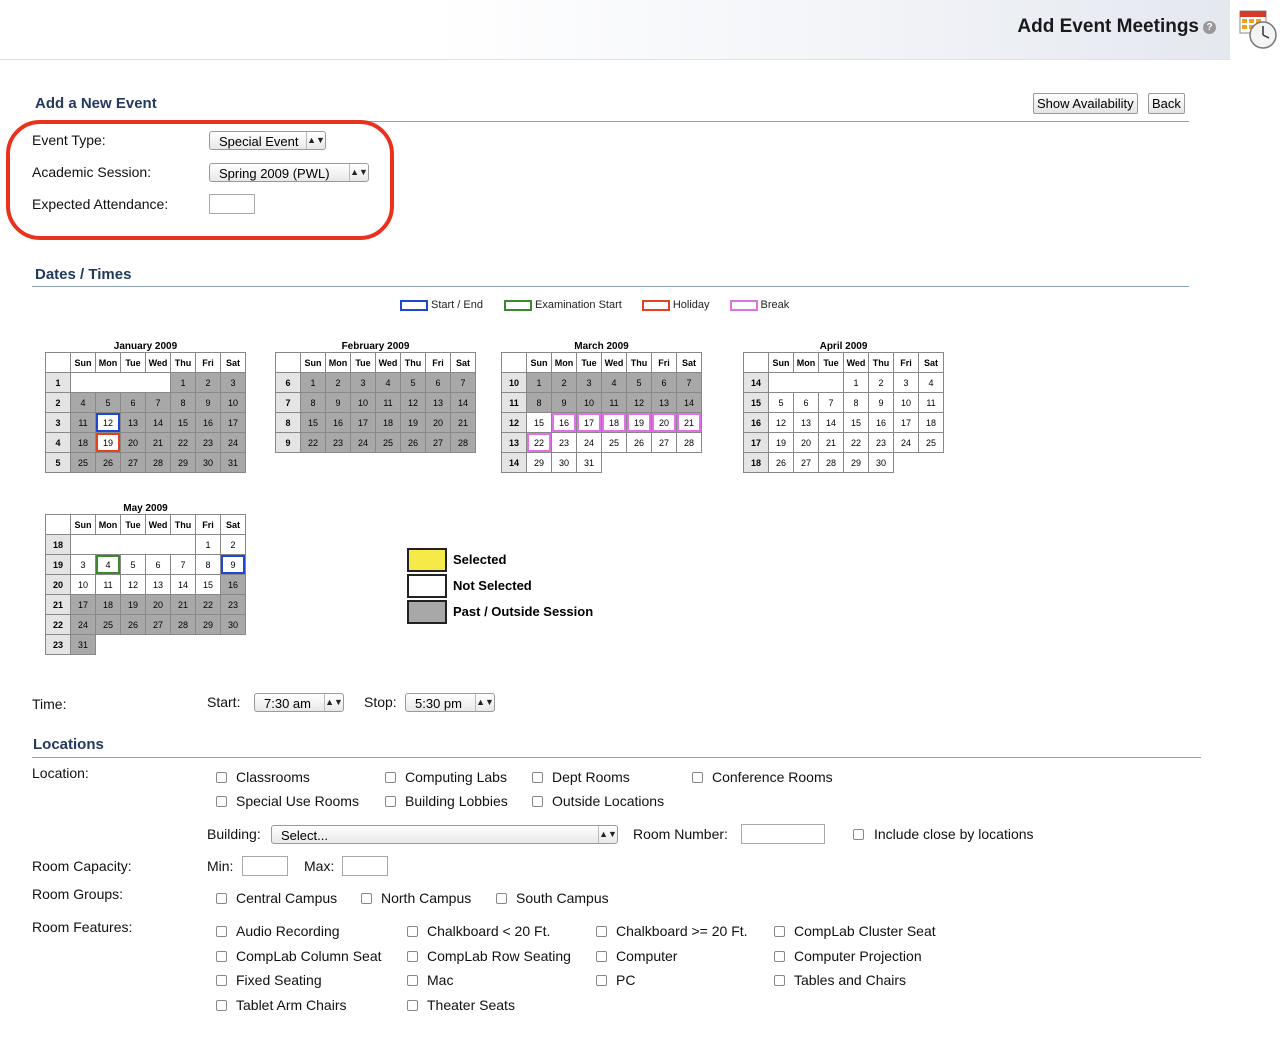 The width and height of the screenshot is (1286, 1041). Describe the element at coordinates (221, 777) in the screenshot. I see `classrooms-checkbox` at that location.